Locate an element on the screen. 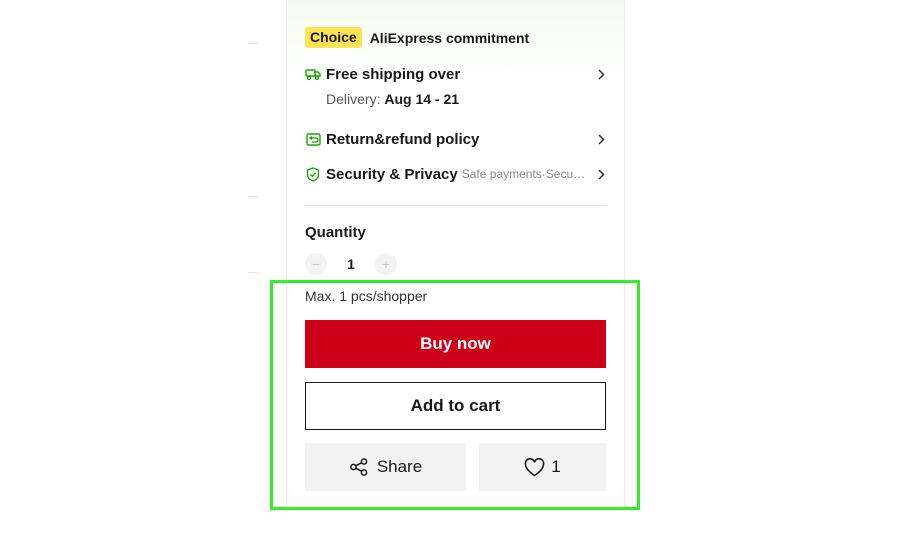  heart-icon is located at coordinates (534, 467).